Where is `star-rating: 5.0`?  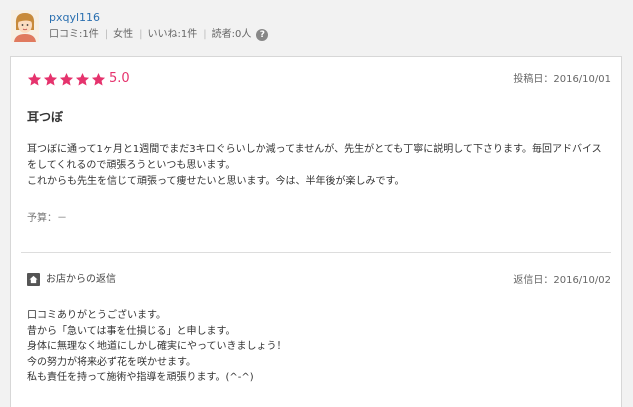 star-rating: 5.0 is located at coordinates (78, 79).